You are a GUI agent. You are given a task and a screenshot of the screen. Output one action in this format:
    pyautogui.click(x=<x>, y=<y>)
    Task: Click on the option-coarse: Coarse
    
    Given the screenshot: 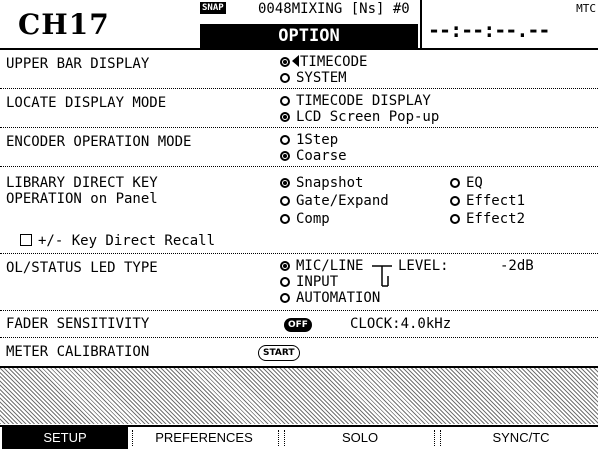 What is the action you would take?
    pyautogui.click(x=313, y=156)
    